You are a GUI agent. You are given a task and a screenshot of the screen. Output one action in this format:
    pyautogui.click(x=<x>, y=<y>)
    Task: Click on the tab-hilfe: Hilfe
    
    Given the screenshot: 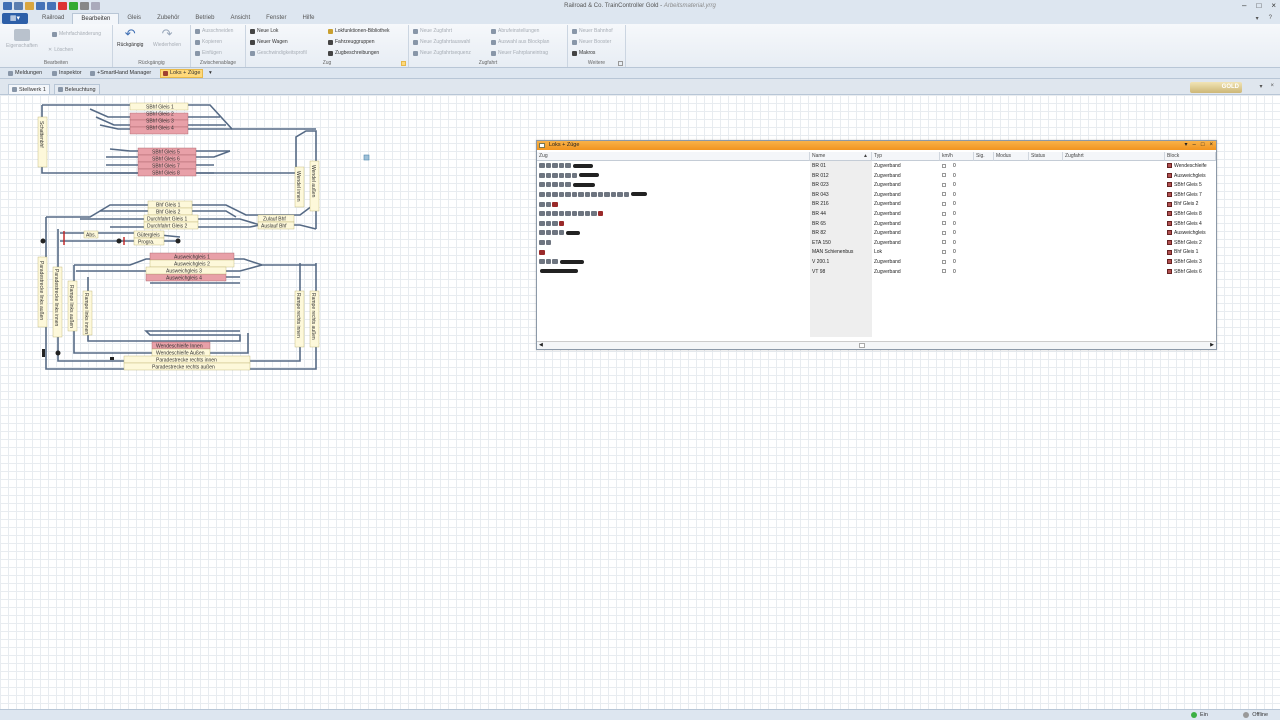 What is the action you would take?
    pyautogui.click(x=308, y=18)
    